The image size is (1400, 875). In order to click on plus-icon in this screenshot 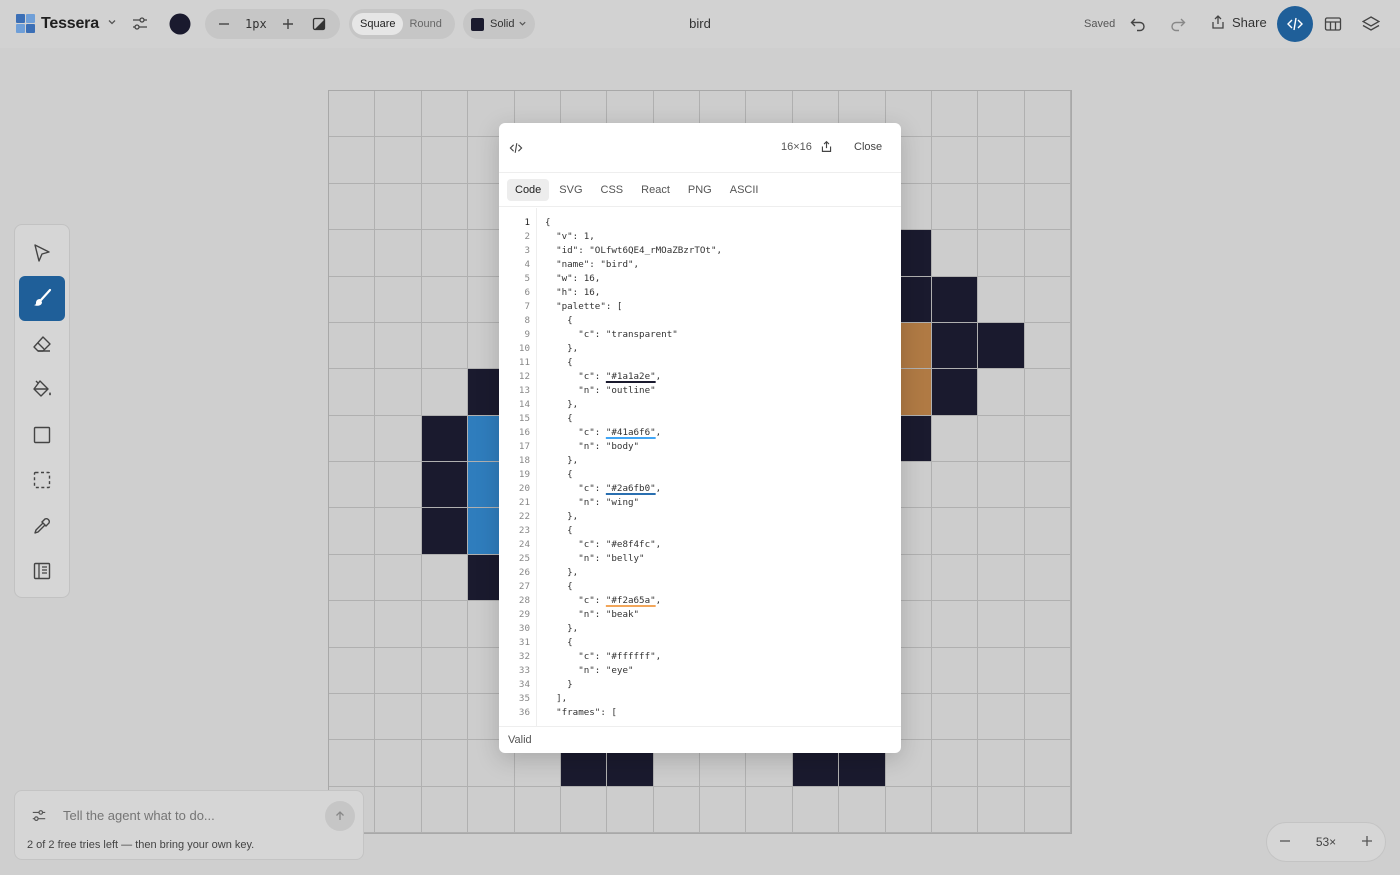, I will do `click(288, 24)`.